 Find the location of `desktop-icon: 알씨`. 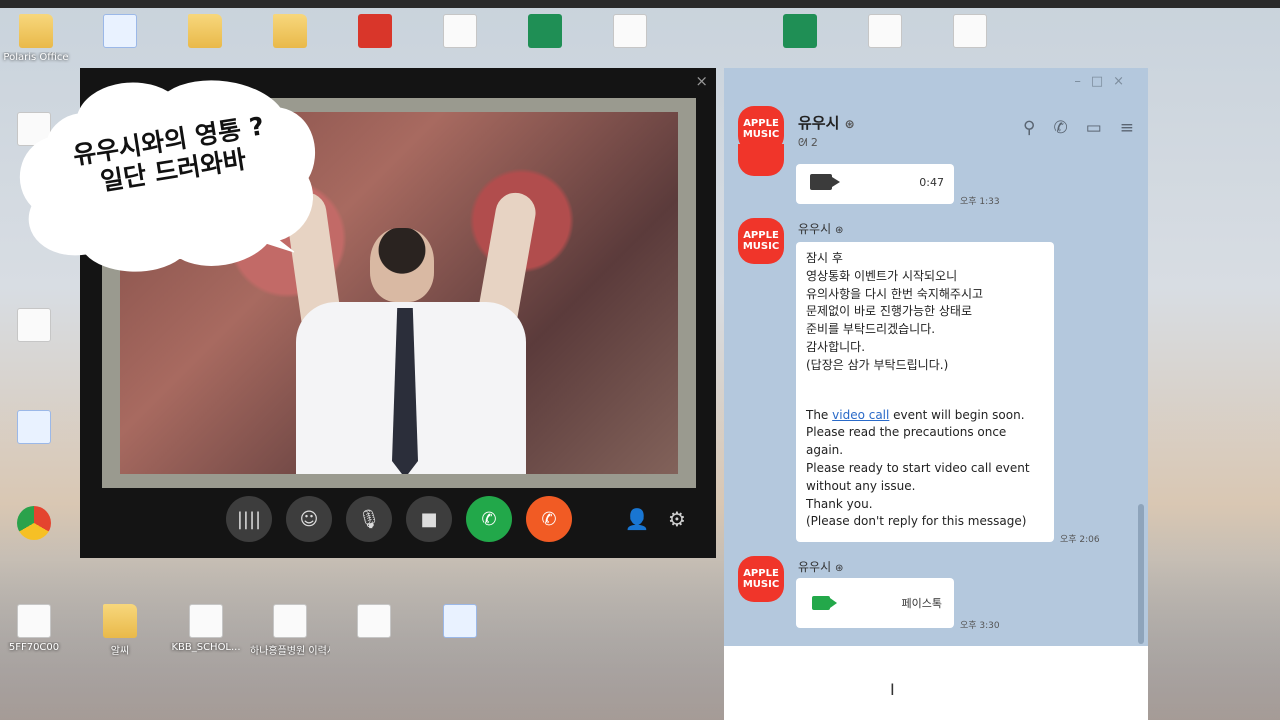

desktop-icon: 알씨 is located at coordinates (120, 630).